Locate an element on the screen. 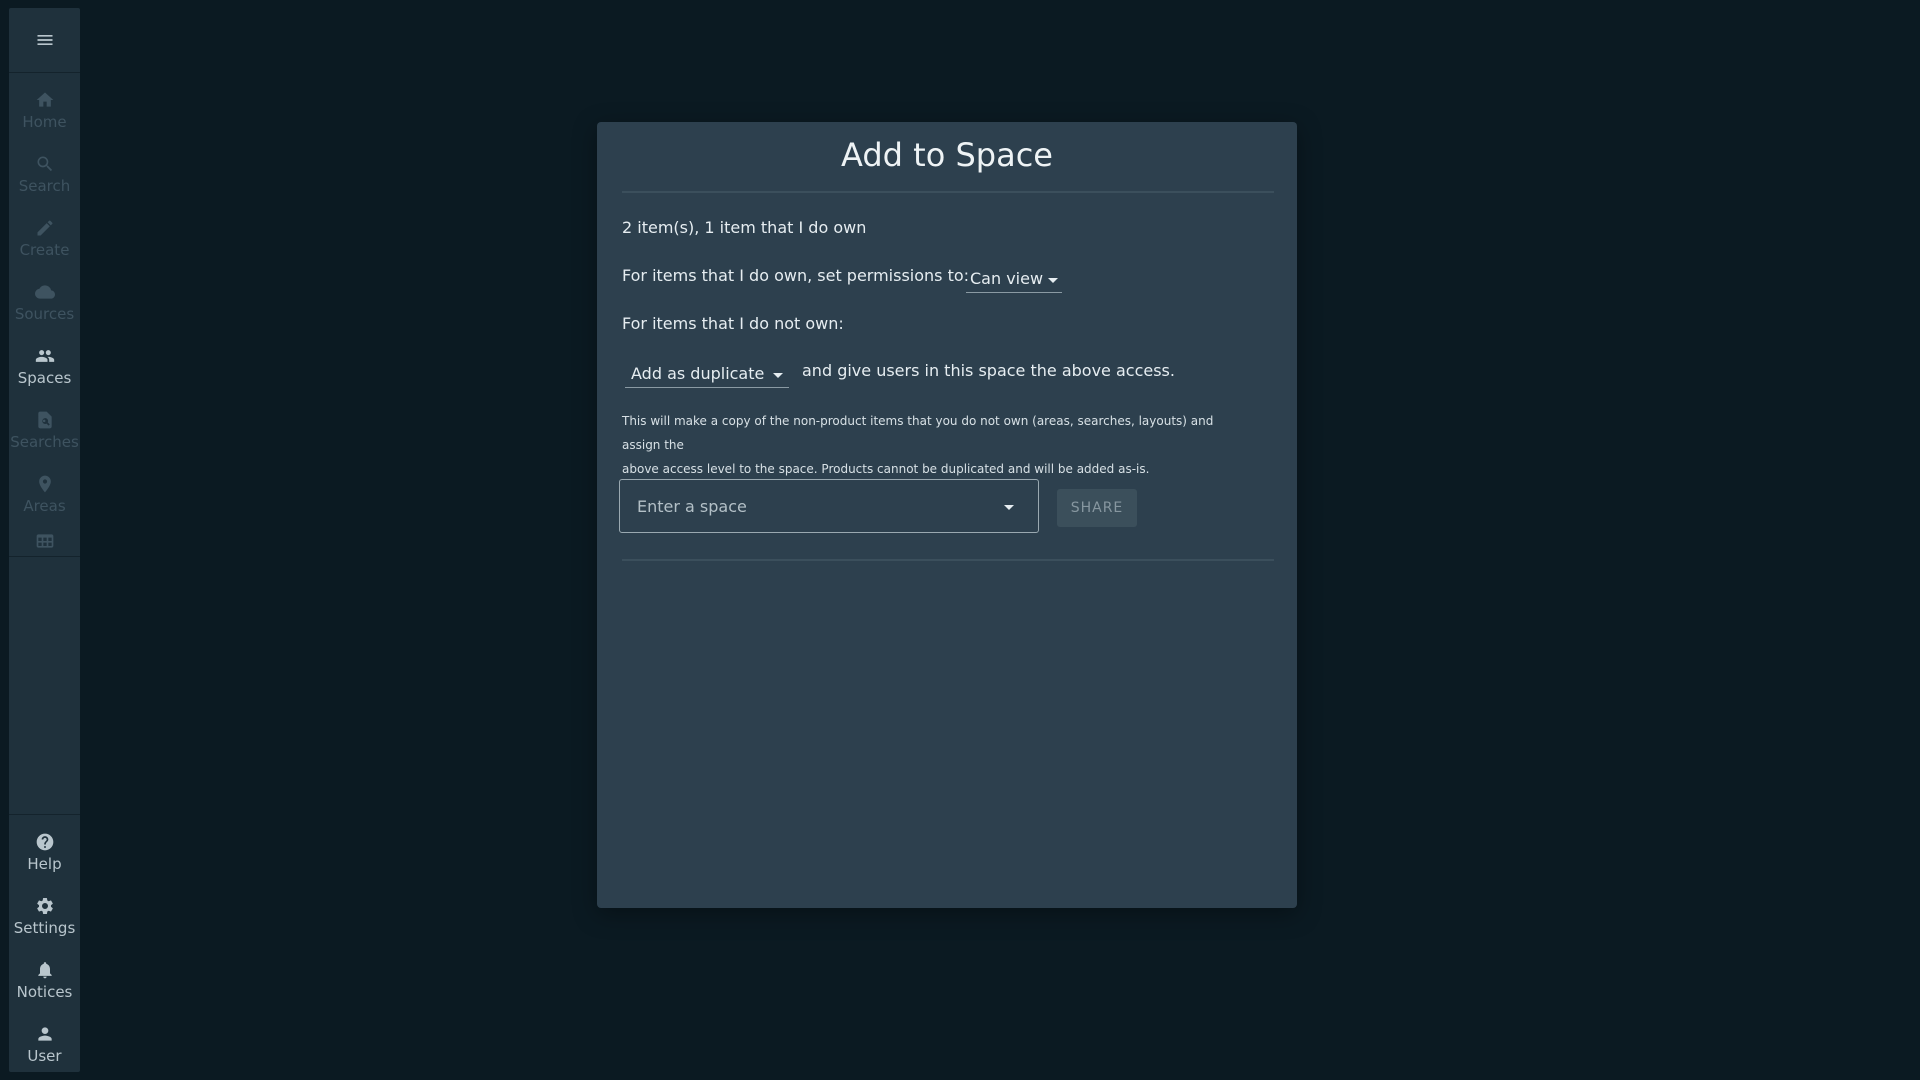 The height and width of the screenshot is (1080, 1920). not-owned-label: For items that I do not own: is located at coordinates (733, 323).